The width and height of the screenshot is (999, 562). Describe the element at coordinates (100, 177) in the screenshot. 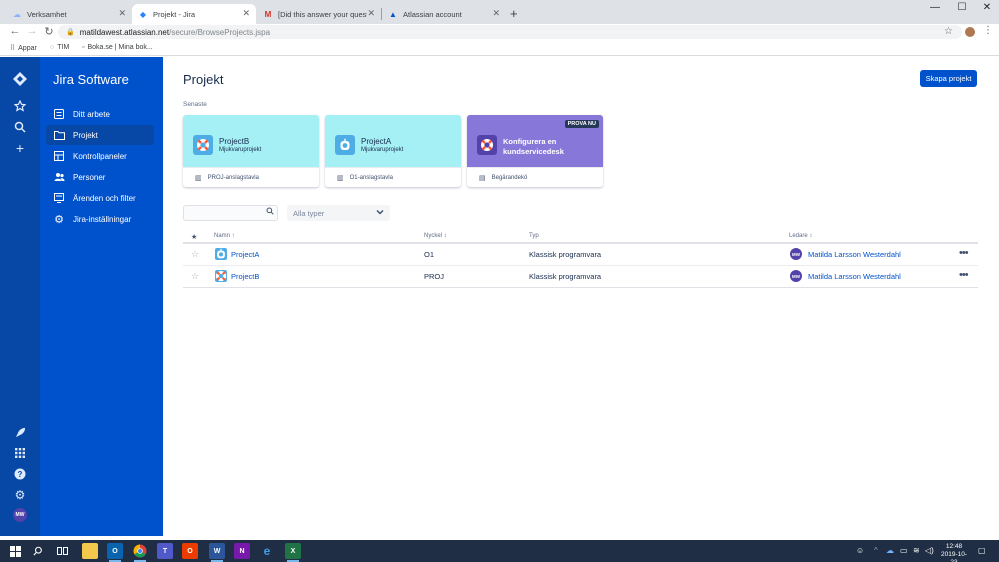

I see `sidebar-item-personer: Personer` at that location.